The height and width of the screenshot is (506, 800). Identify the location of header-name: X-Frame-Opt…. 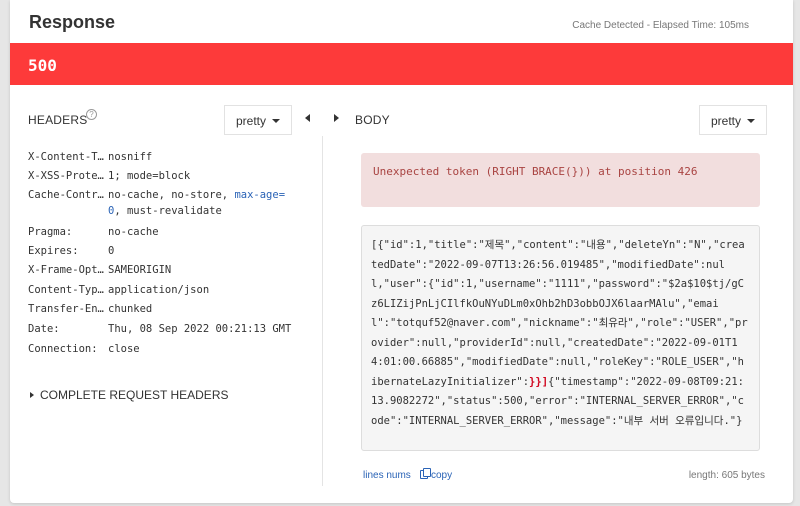
(66, 270).